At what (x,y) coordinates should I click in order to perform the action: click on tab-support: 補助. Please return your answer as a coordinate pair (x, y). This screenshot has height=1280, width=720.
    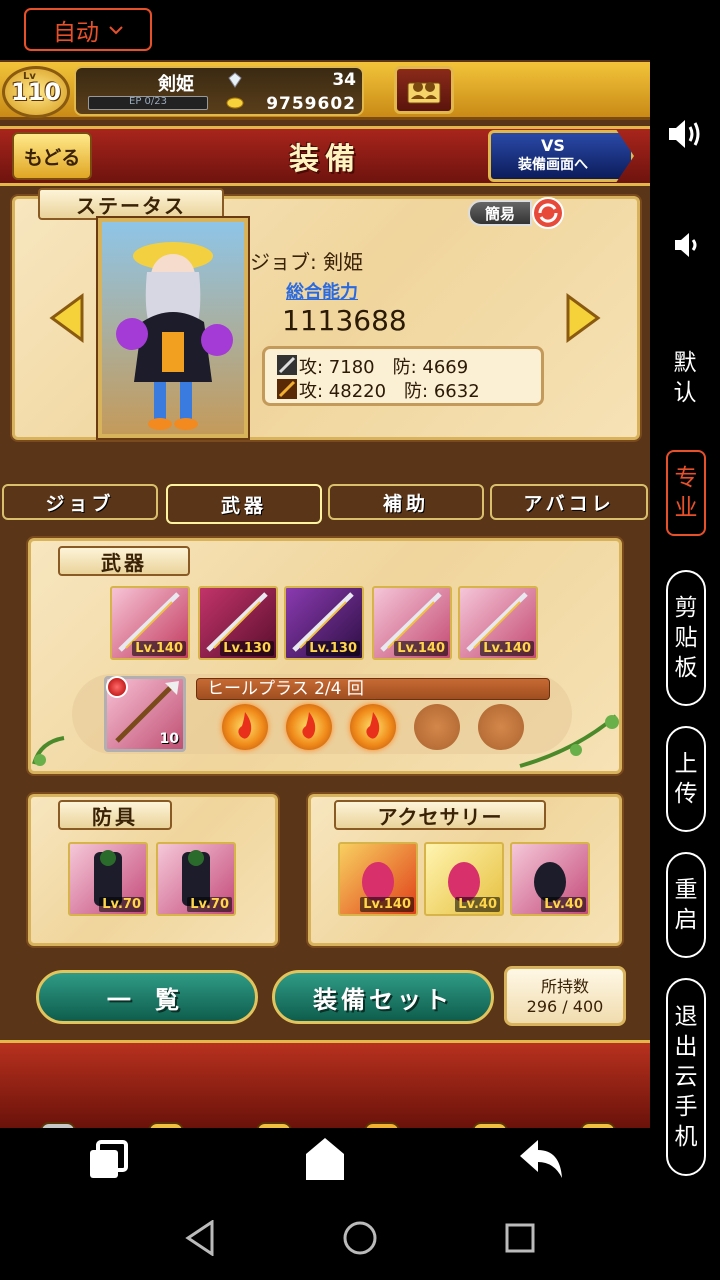
    Looking at the image, I should click on (406, 502).